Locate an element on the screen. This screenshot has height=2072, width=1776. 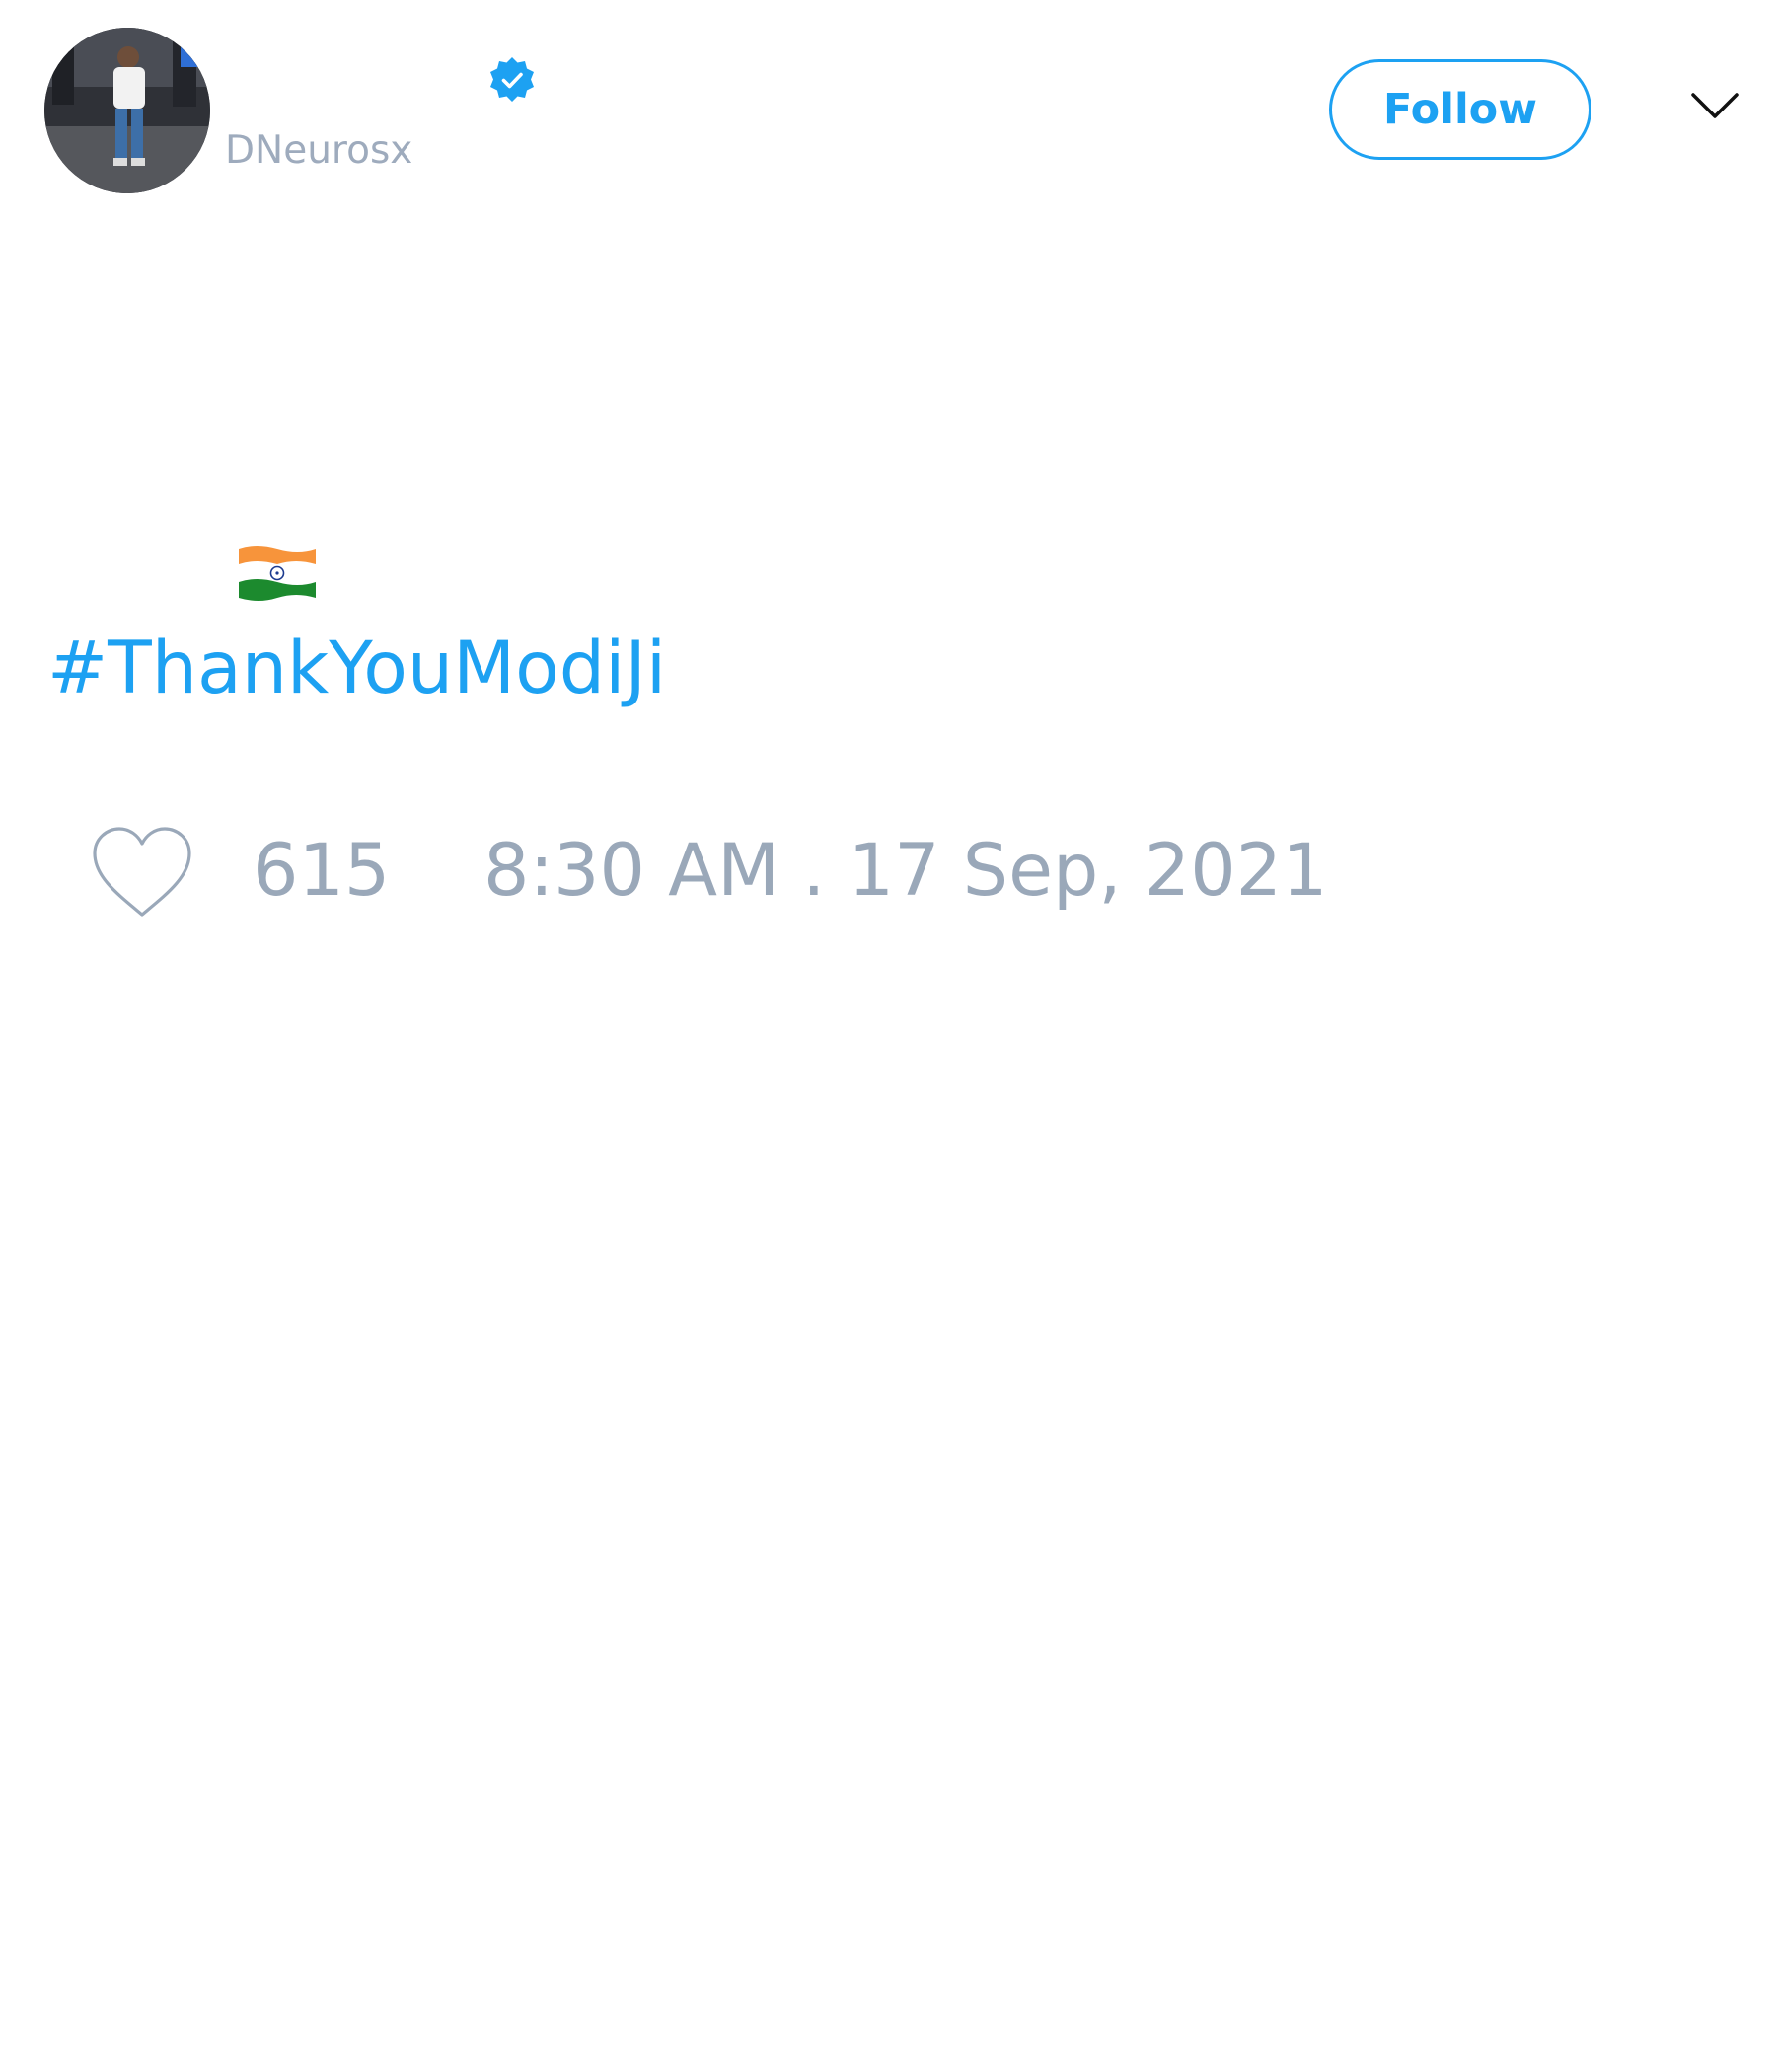
profile-photo is located at coordinates (127, 111).